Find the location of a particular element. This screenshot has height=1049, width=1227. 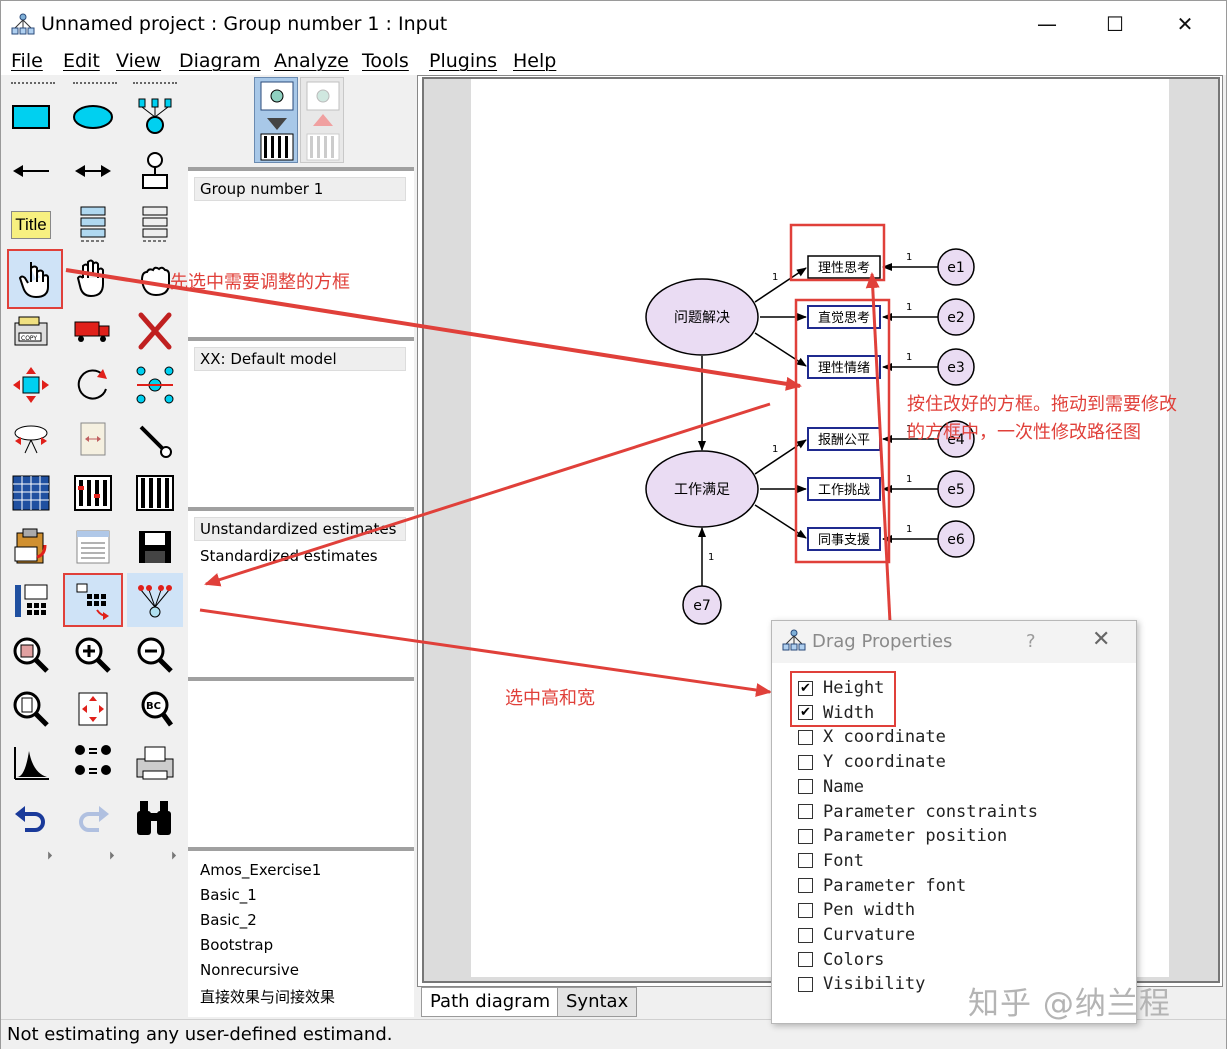

copy-to-clipboard-tool is located at coordinates (31, 547).